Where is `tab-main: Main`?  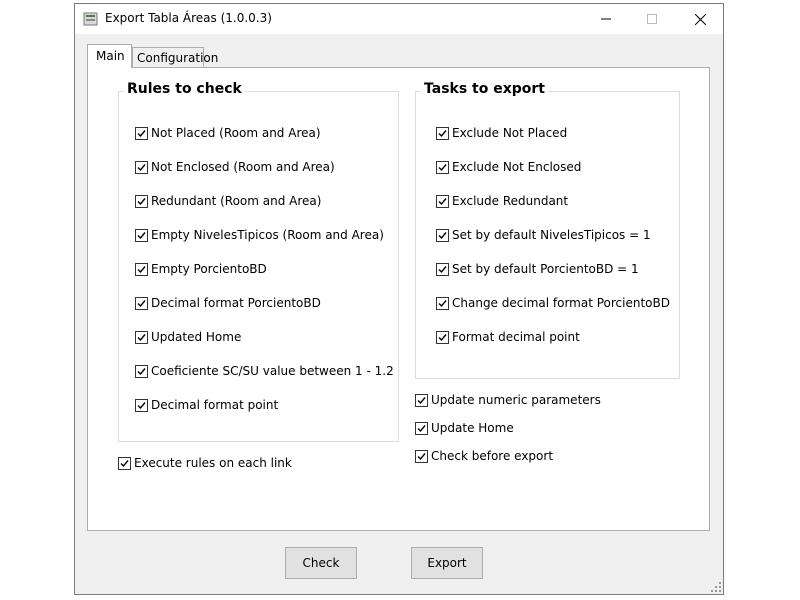 tab-main: Main is located at coordinates (109, 56).